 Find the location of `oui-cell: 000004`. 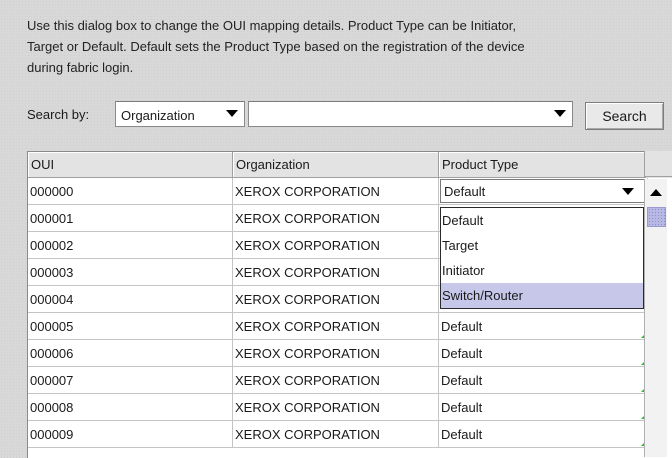

oui-cell: 000004 is located at coordinates (130, 299).